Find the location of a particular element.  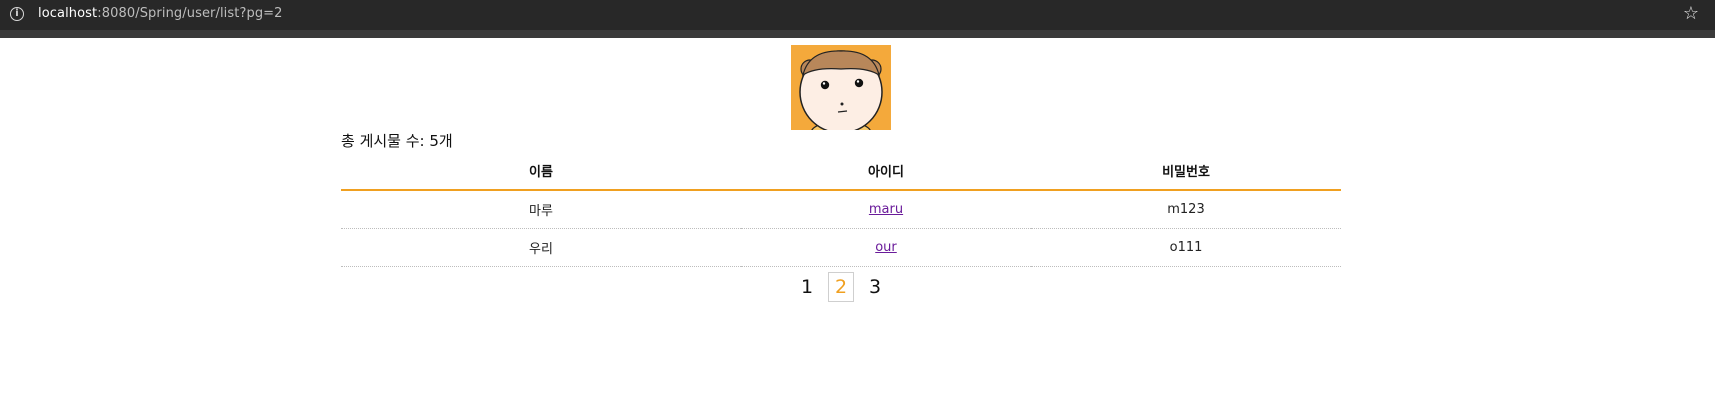

cell-password: m123 is located at coordinates (1186, 209).